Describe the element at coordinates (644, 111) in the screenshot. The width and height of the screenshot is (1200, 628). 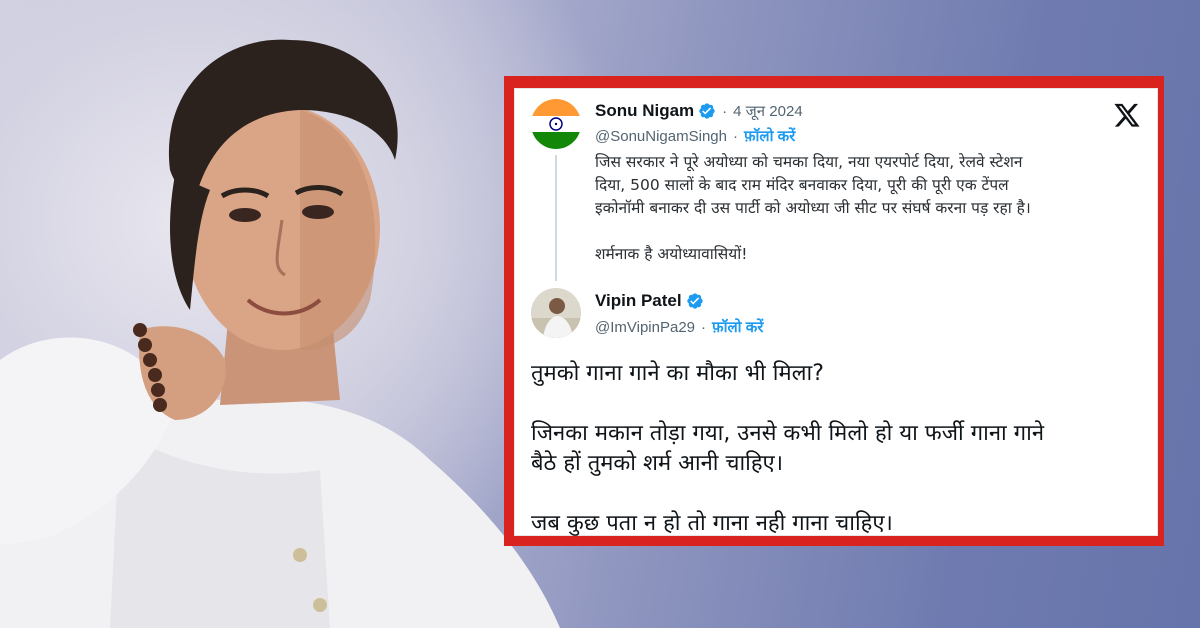
I see `author-name: Sonu Nigam` at that location.